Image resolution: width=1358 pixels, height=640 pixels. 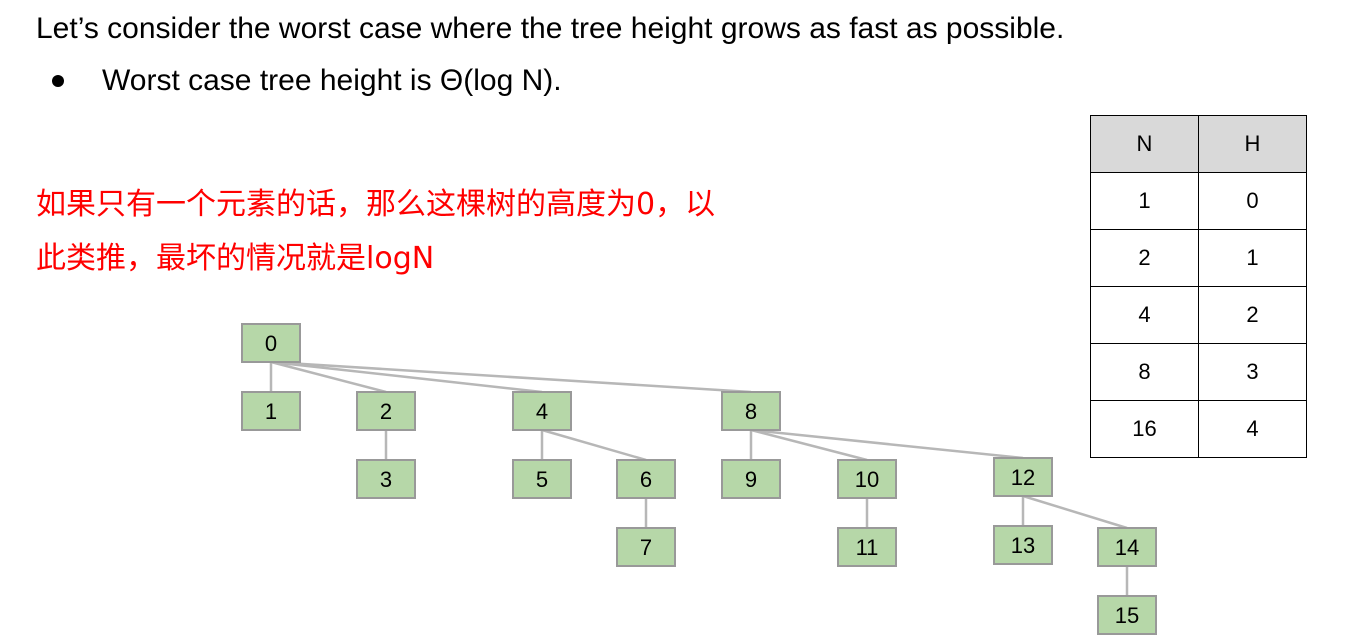 I want to click on tree-node-label: 14, so click(x=1127, y=547).